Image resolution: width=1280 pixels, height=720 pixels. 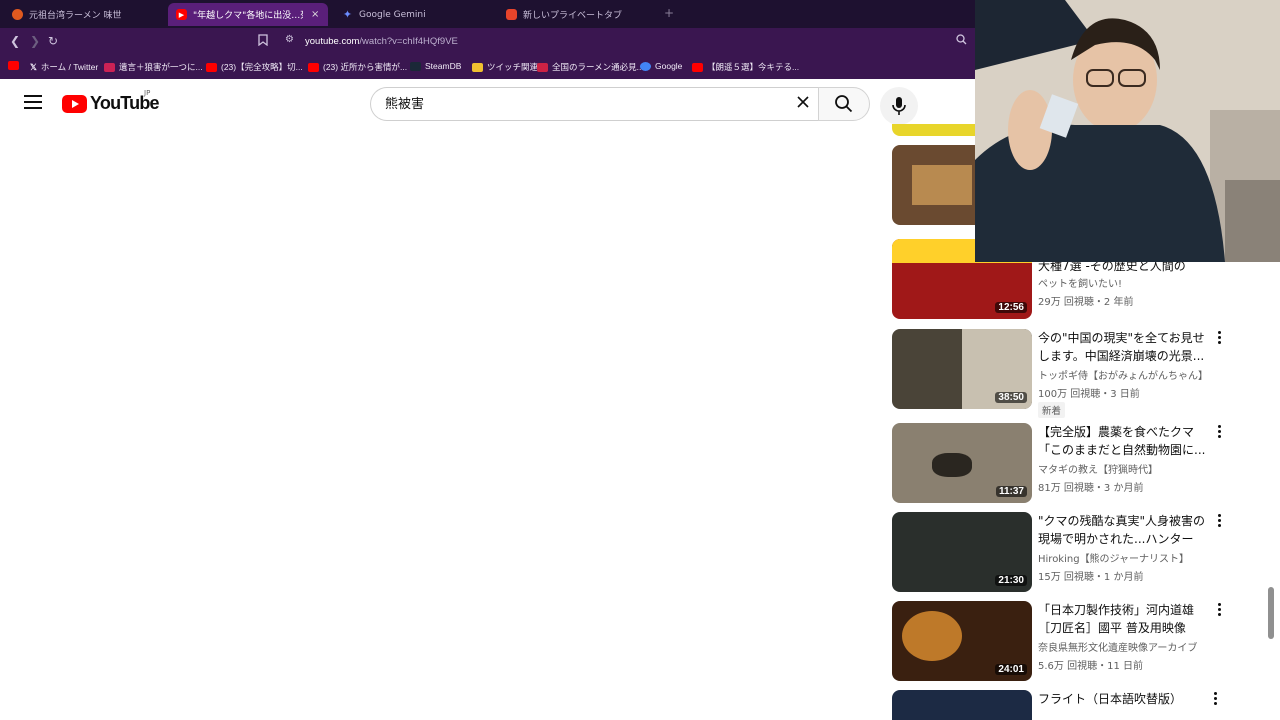 I want to click on bookmark-item: SteamDB, so click(x=435, y=66).